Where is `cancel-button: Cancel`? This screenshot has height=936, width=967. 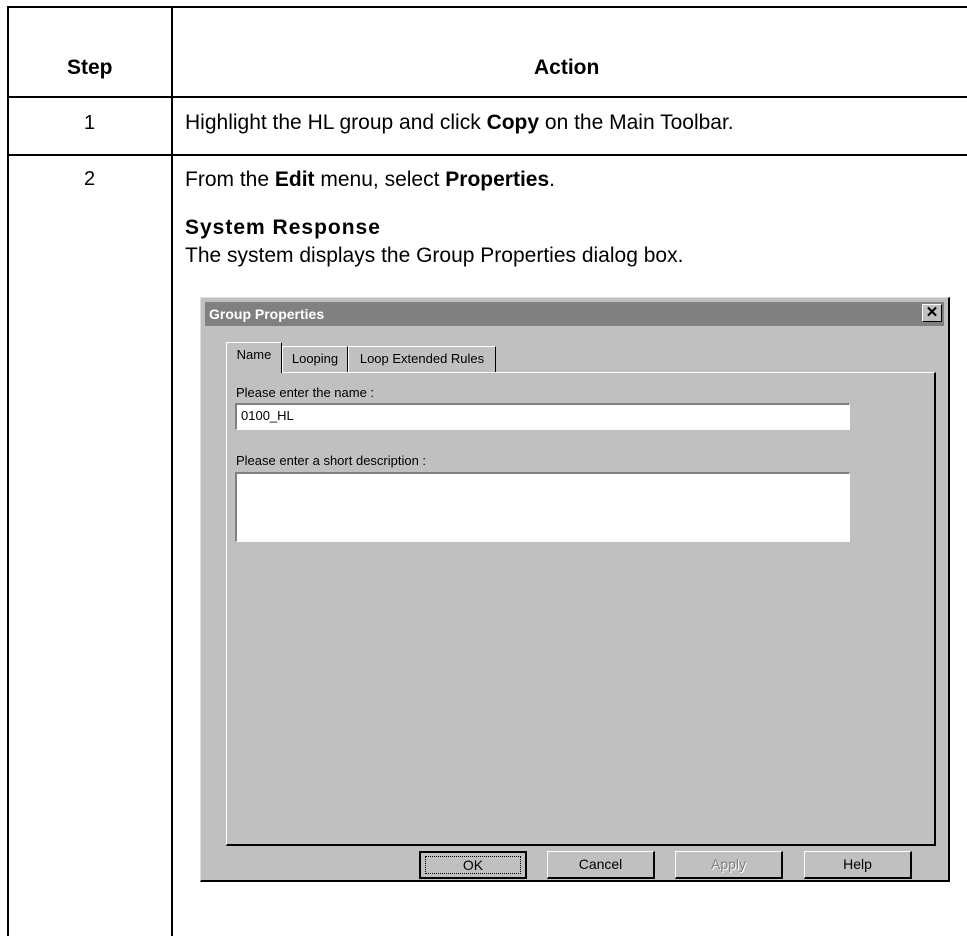 cancel-button: Cancel is located at coordinates (601, 865).